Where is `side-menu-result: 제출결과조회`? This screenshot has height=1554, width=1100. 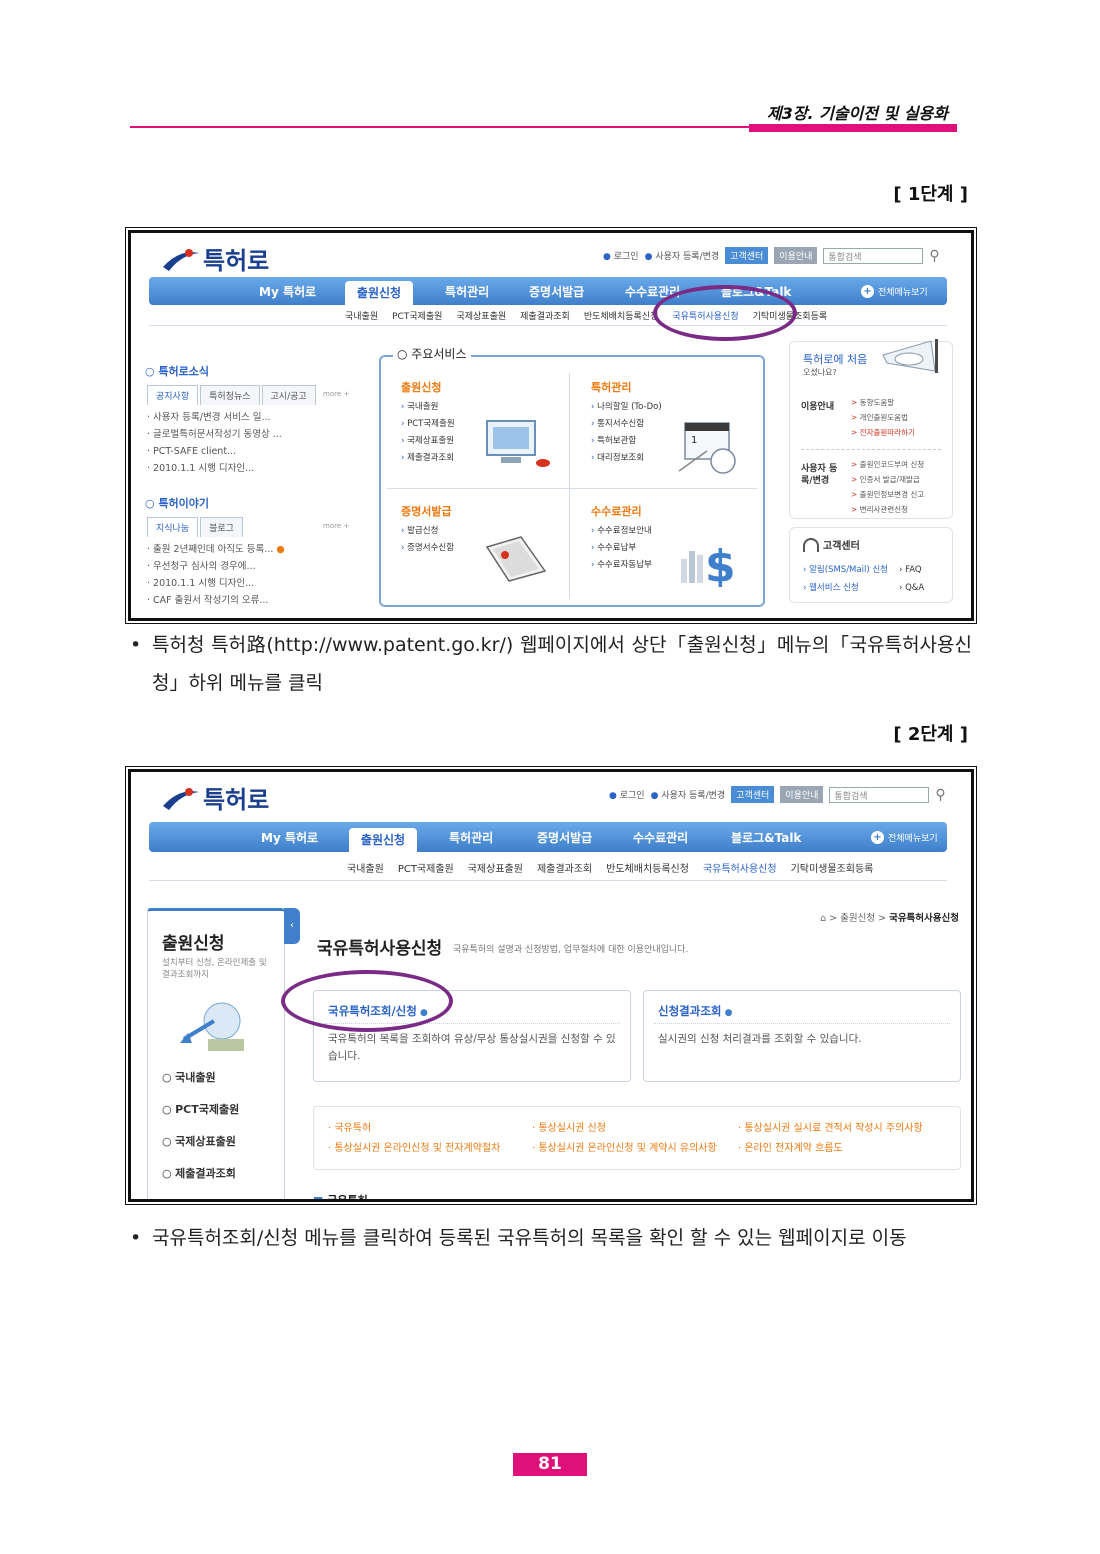 side-menu-result: 제출결과조회 is located at coordinates (199, 1173).